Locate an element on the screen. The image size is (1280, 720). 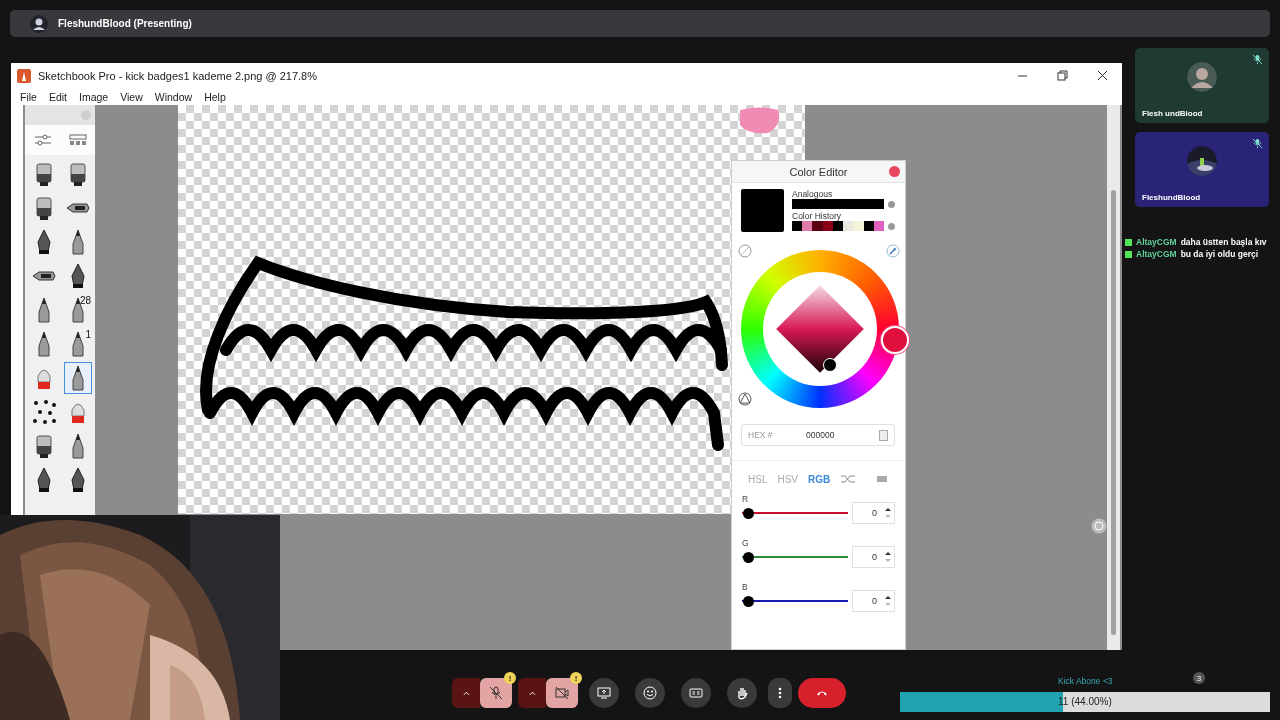
restore-icon is located at coordinates (1062, 75).